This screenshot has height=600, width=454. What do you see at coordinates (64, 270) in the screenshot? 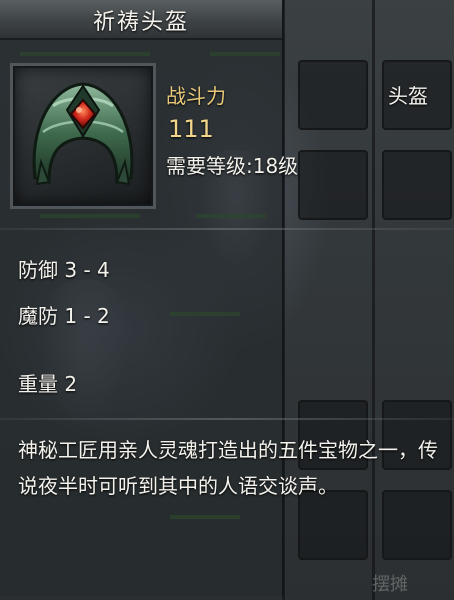
I see `attribute-defense: 防御 3 - 4` at bounding box center [64, 270].